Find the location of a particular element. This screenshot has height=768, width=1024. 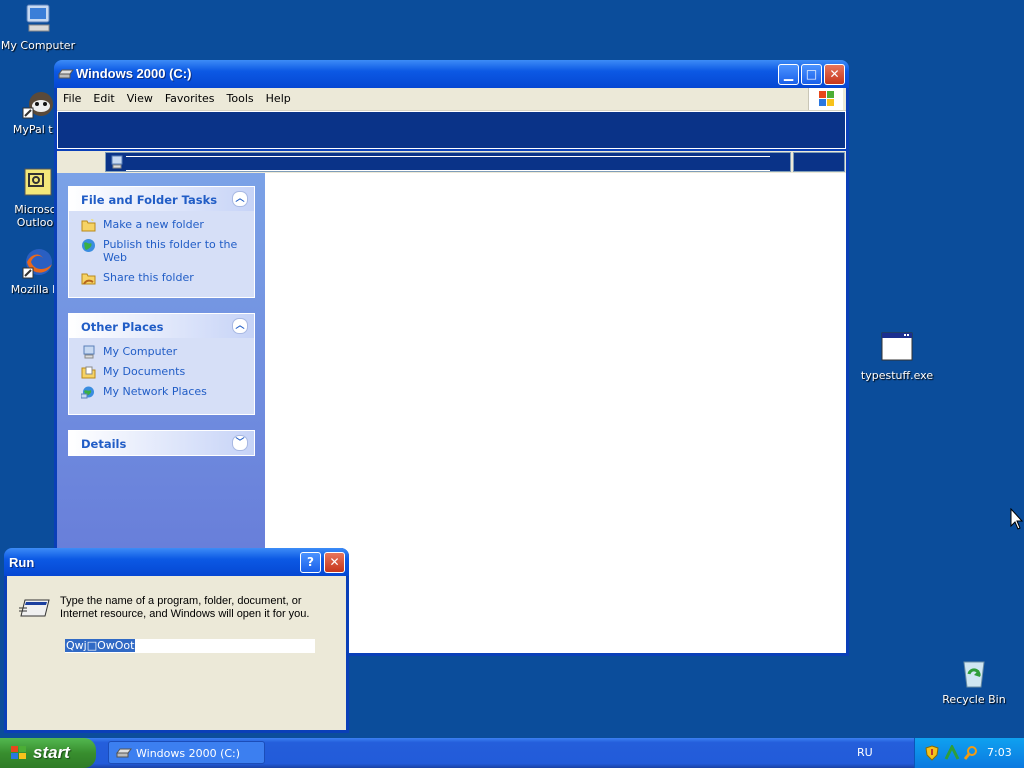

expand-chevron-icon: ﹀ is located at coordinates (240, 443).